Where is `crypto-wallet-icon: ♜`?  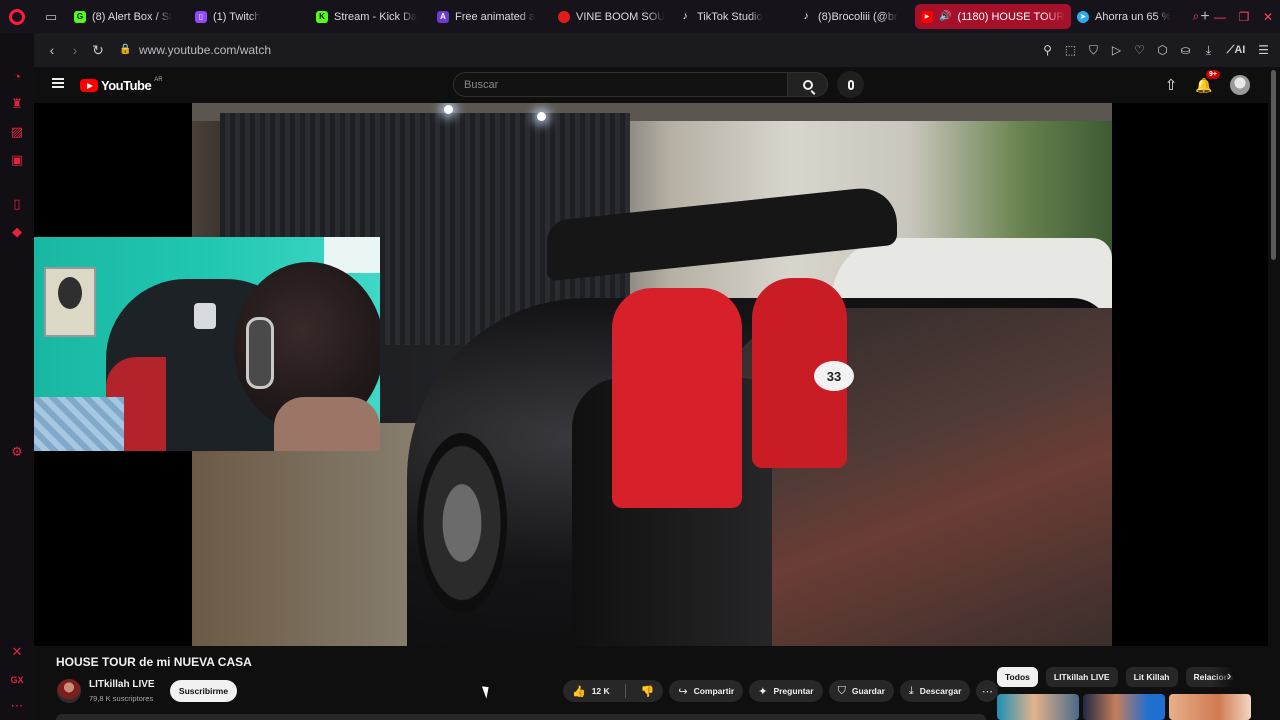 crypto-wallet-icon: ♜ is located at coordinates (17, 104).